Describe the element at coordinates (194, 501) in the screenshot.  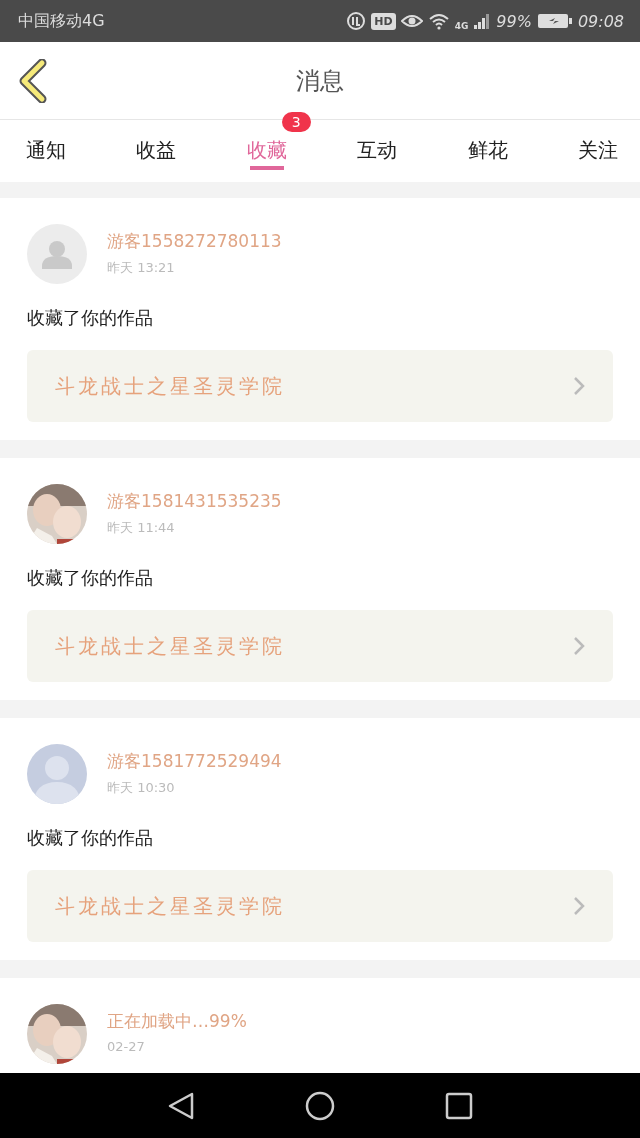
I see `user-name: 游客1581431535235` at that location.